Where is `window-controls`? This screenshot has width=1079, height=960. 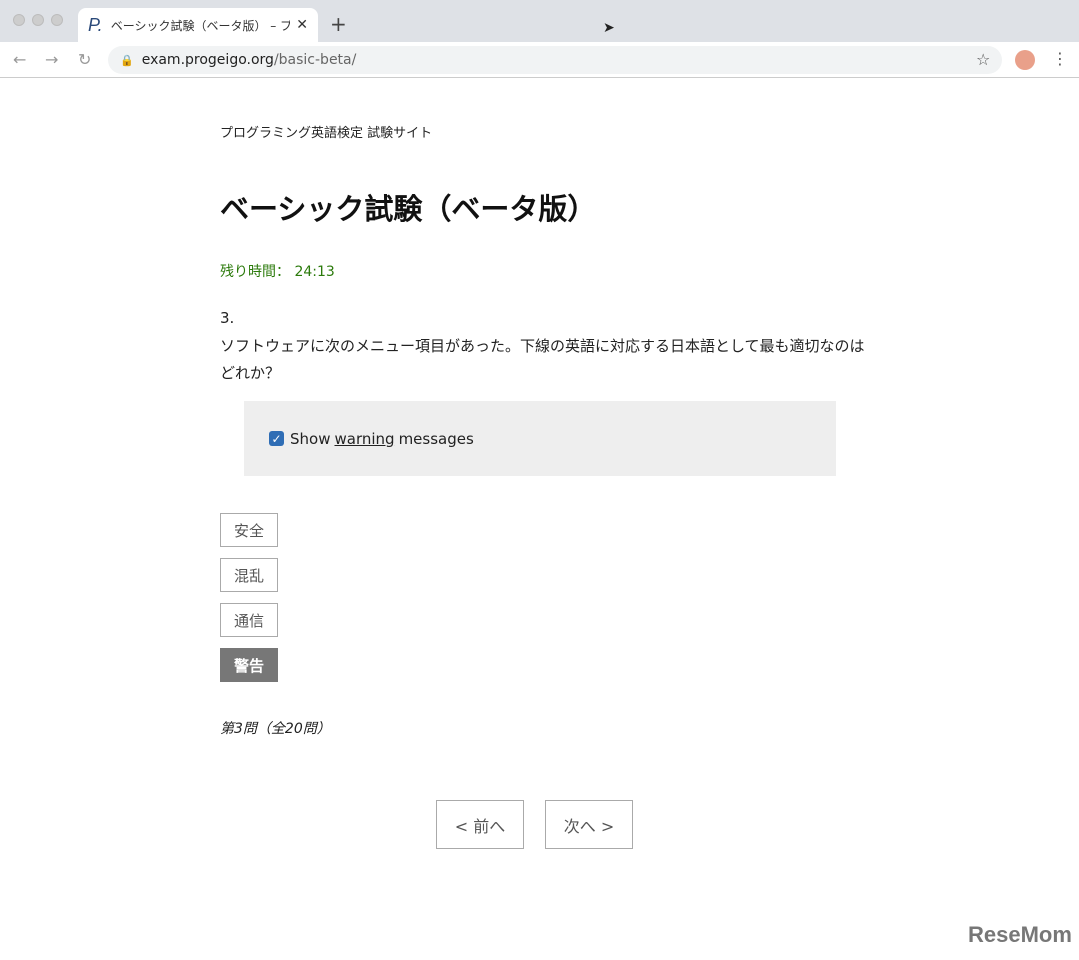 window-controls is located at coordinates (38, 20).